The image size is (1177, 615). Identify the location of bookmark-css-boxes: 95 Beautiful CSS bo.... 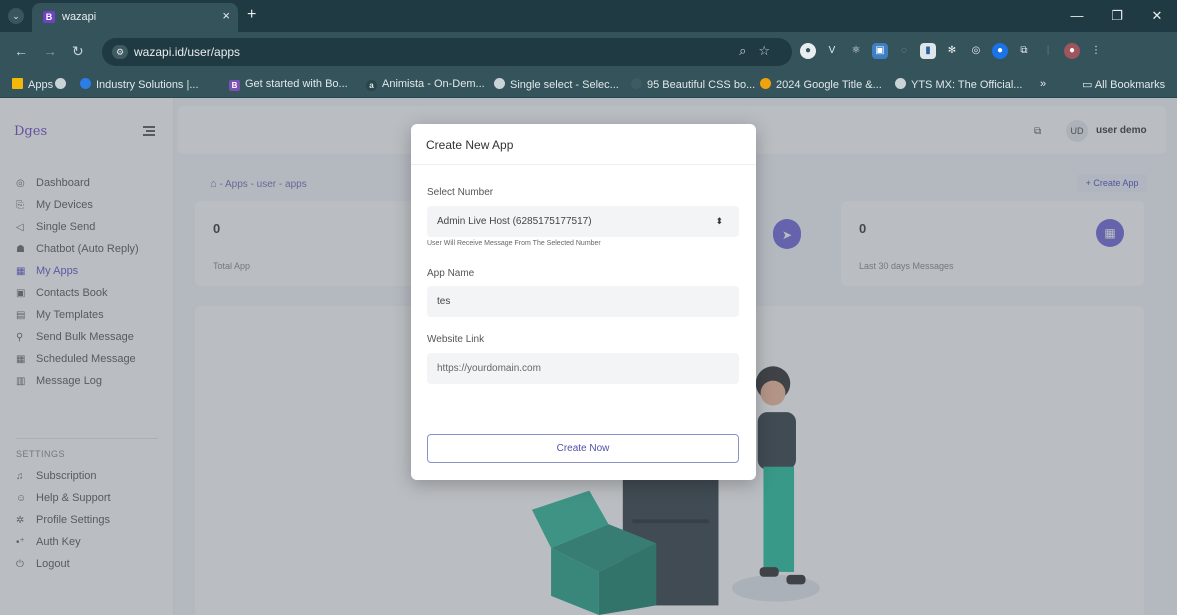
(693, 84).